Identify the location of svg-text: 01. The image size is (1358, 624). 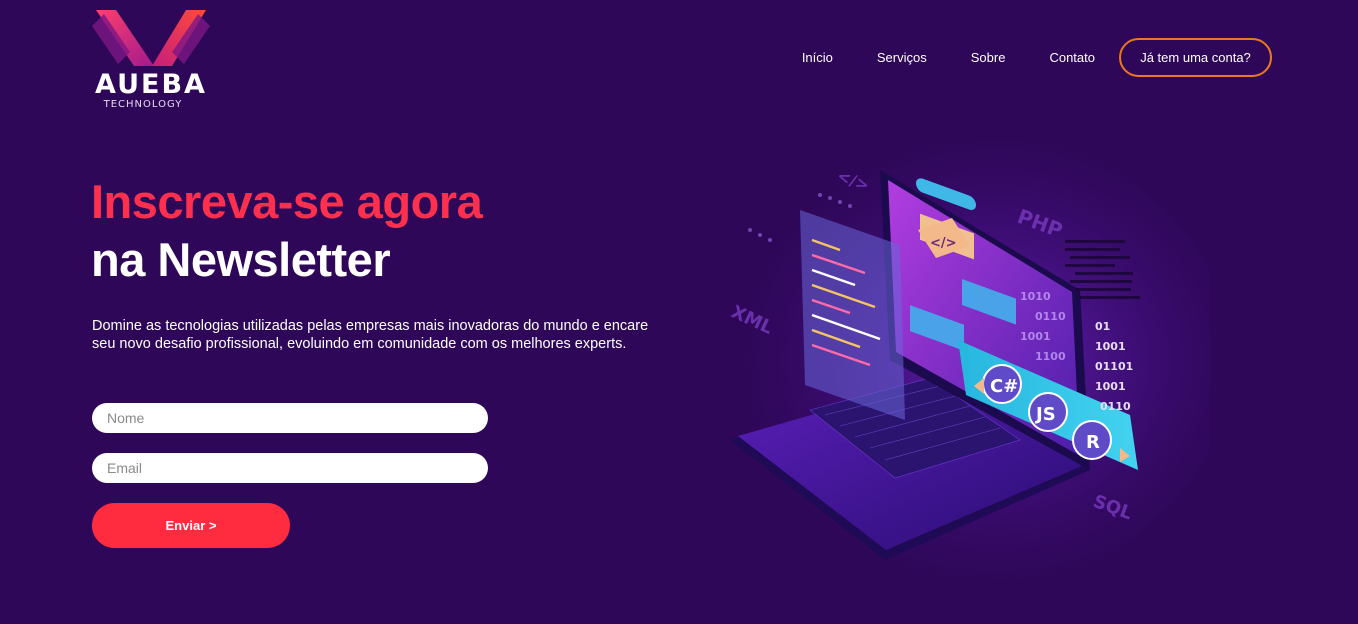
(1102, 326).